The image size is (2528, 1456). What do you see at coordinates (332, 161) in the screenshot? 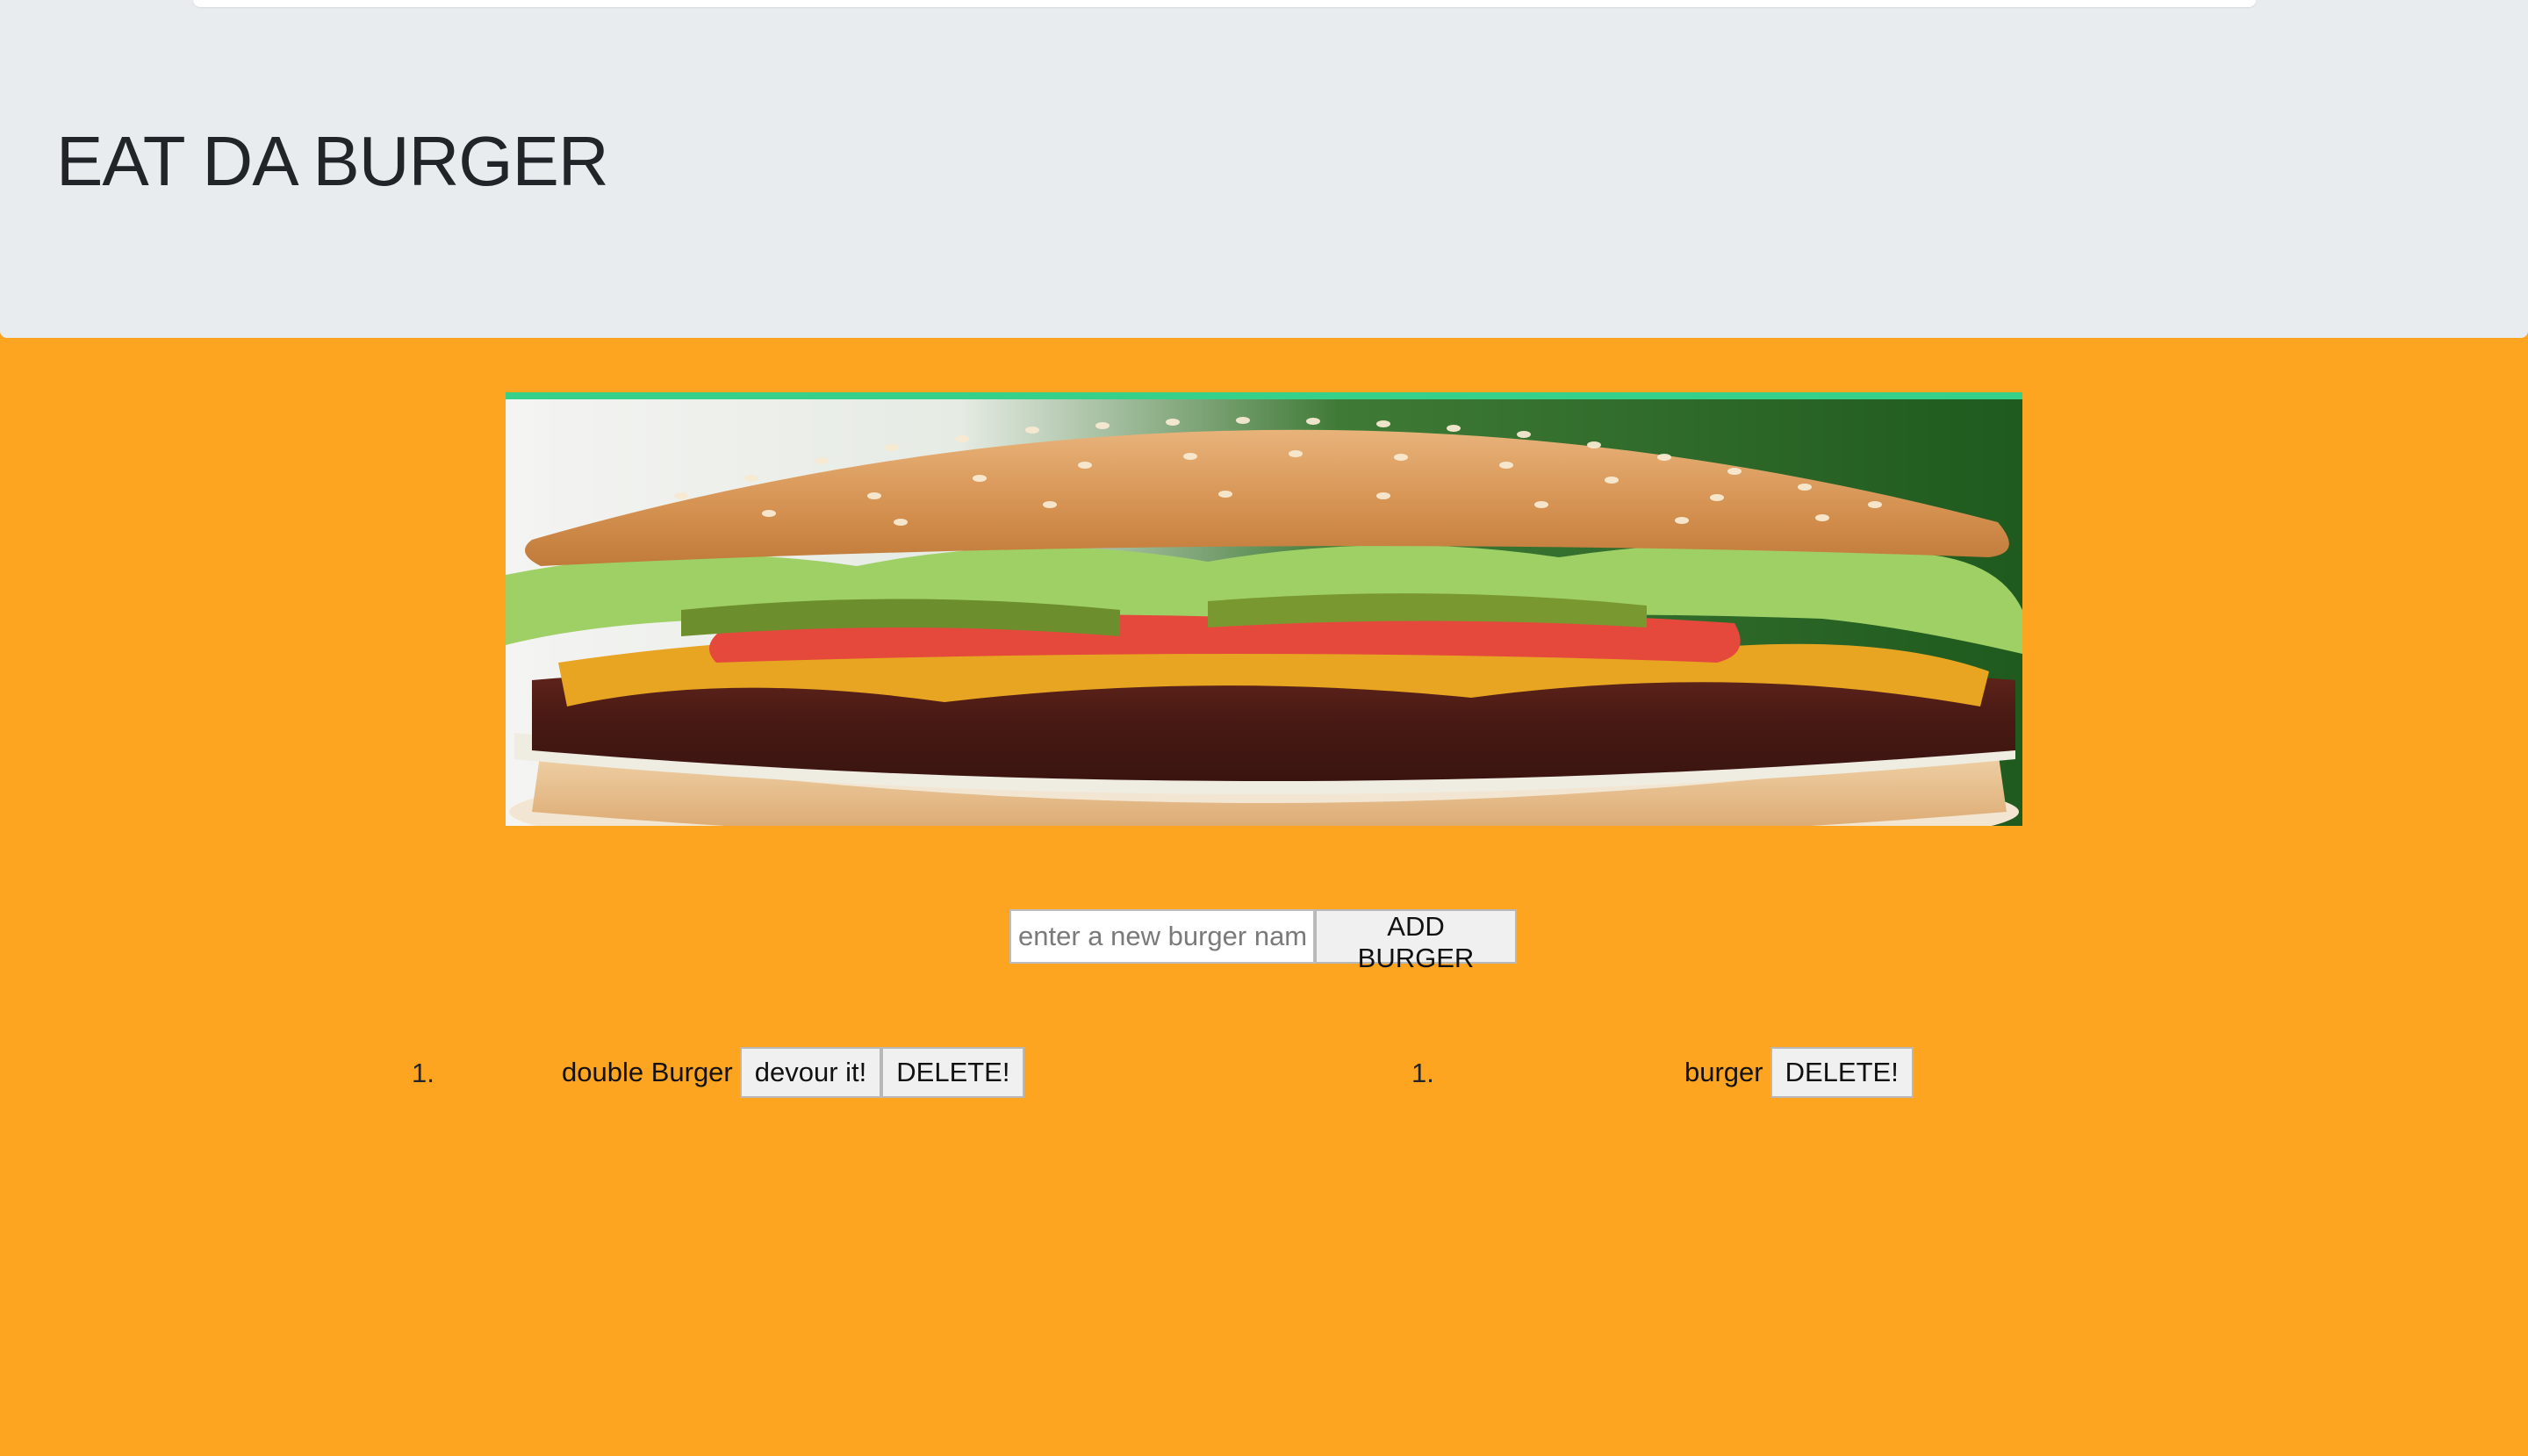
I see `page-title: EAT DA BURGER` at bounding box center [332, 161].